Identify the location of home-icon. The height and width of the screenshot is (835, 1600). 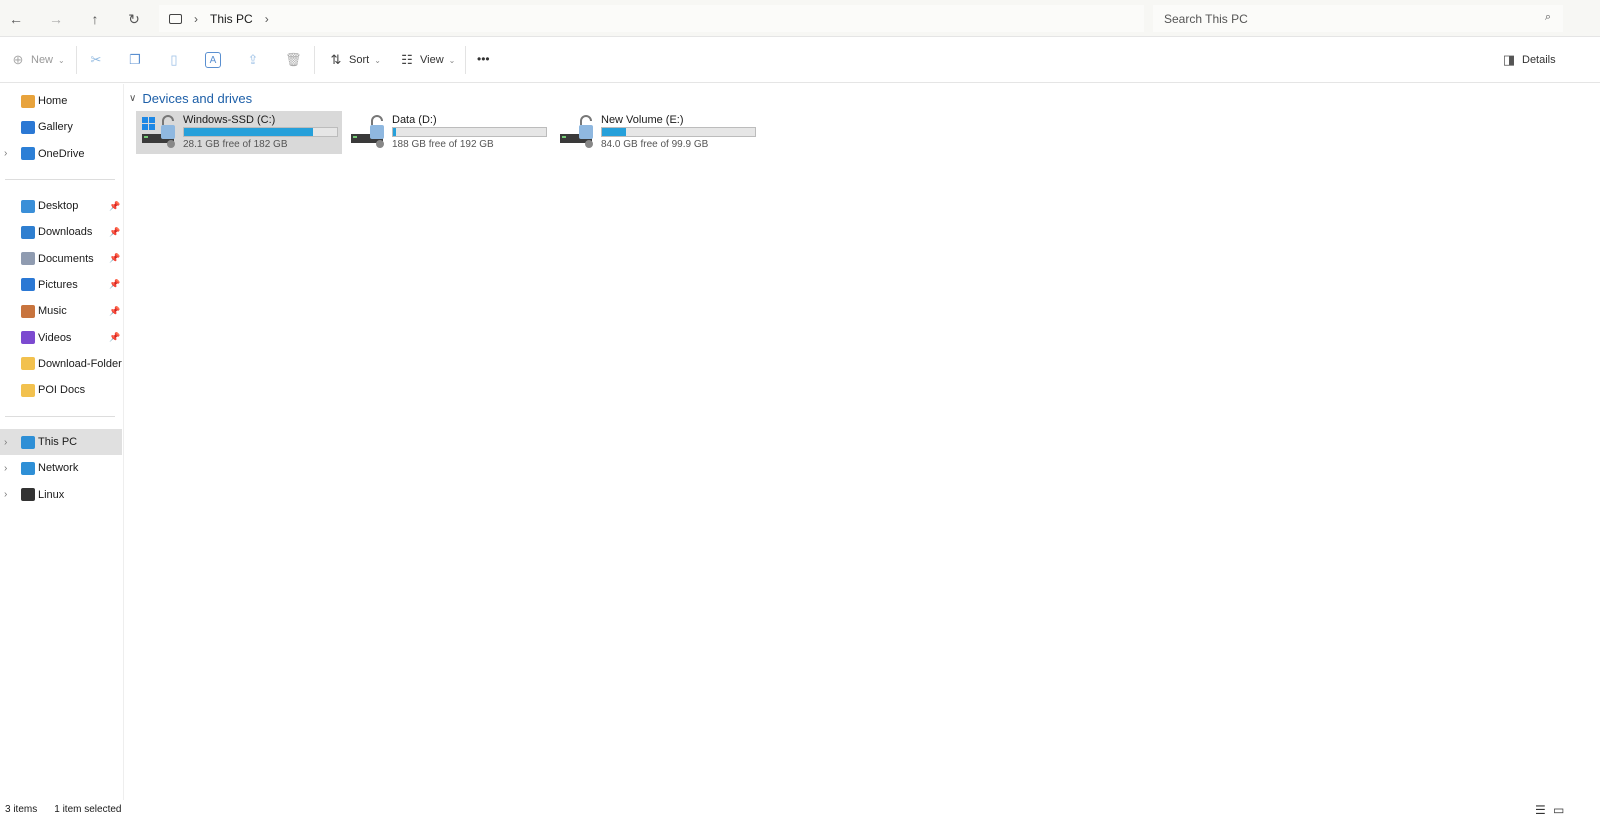
(28, 101).